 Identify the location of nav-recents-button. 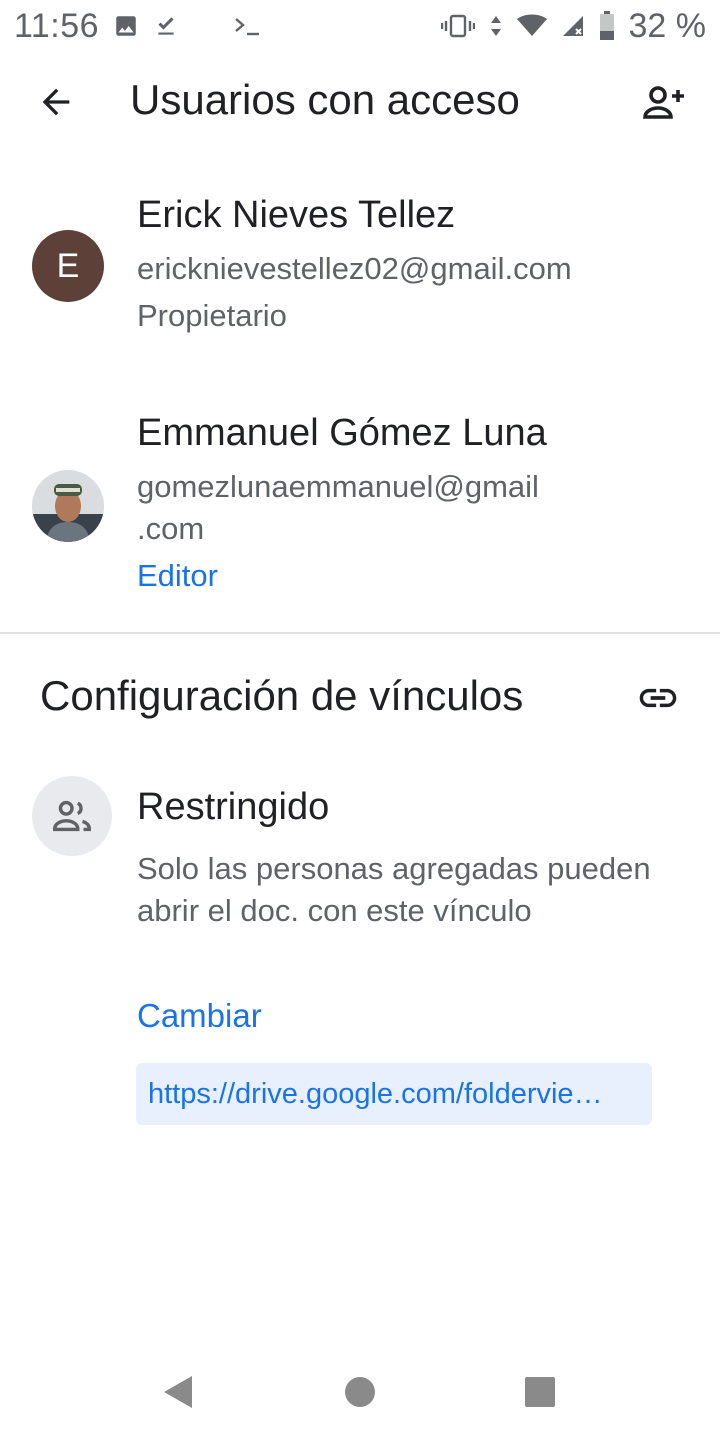
(540, 1392).